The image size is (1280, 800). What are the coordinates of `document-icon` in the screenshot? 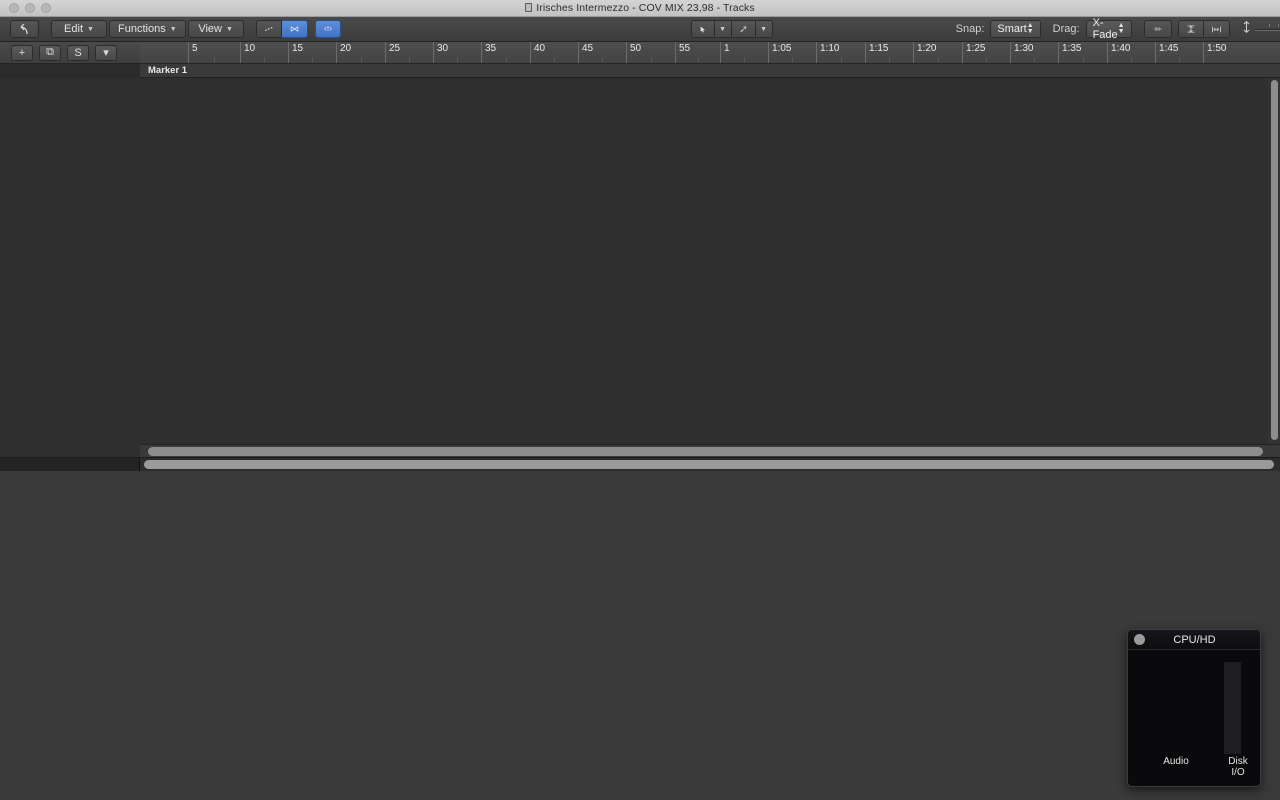 It's located at (529, 7).